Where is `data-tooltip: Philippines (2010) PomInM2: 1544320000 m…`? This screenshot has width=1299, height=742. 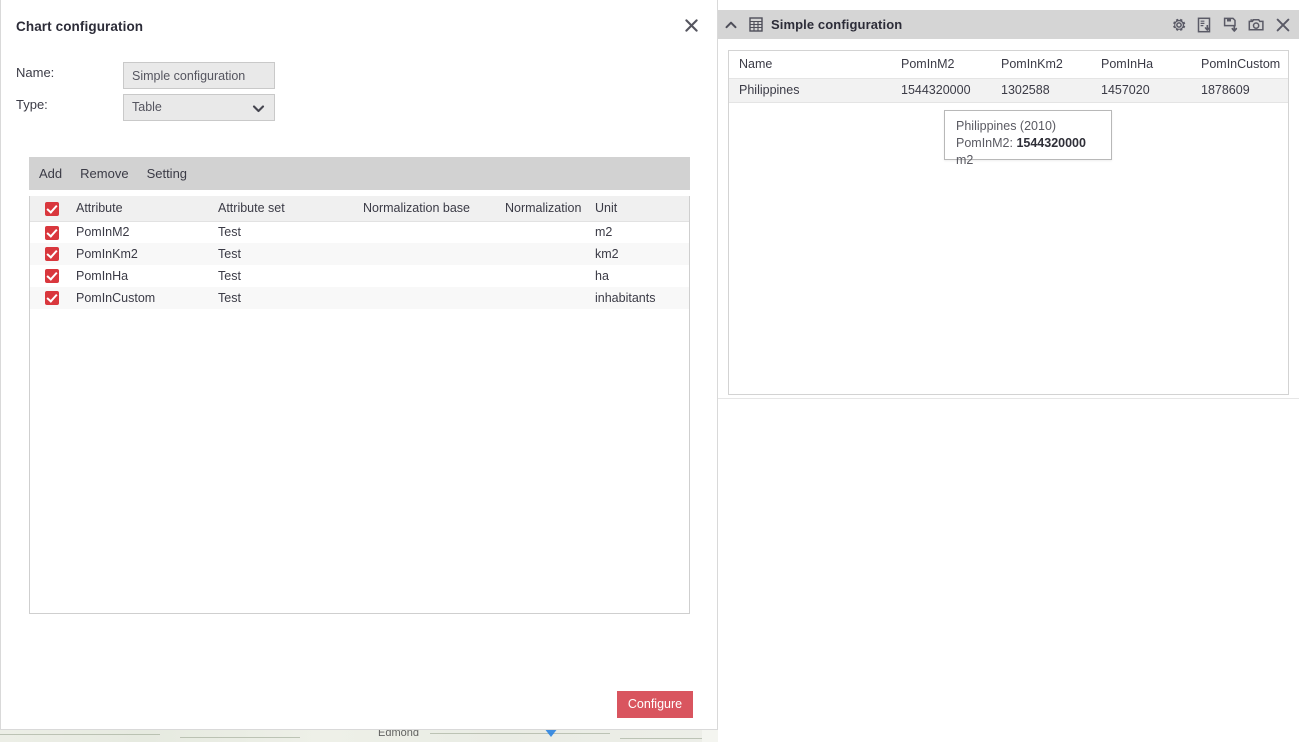 data-tooltip: Philippines (2010) PomInM2: 1544320000 m… is located at coordinates (1028, 138).